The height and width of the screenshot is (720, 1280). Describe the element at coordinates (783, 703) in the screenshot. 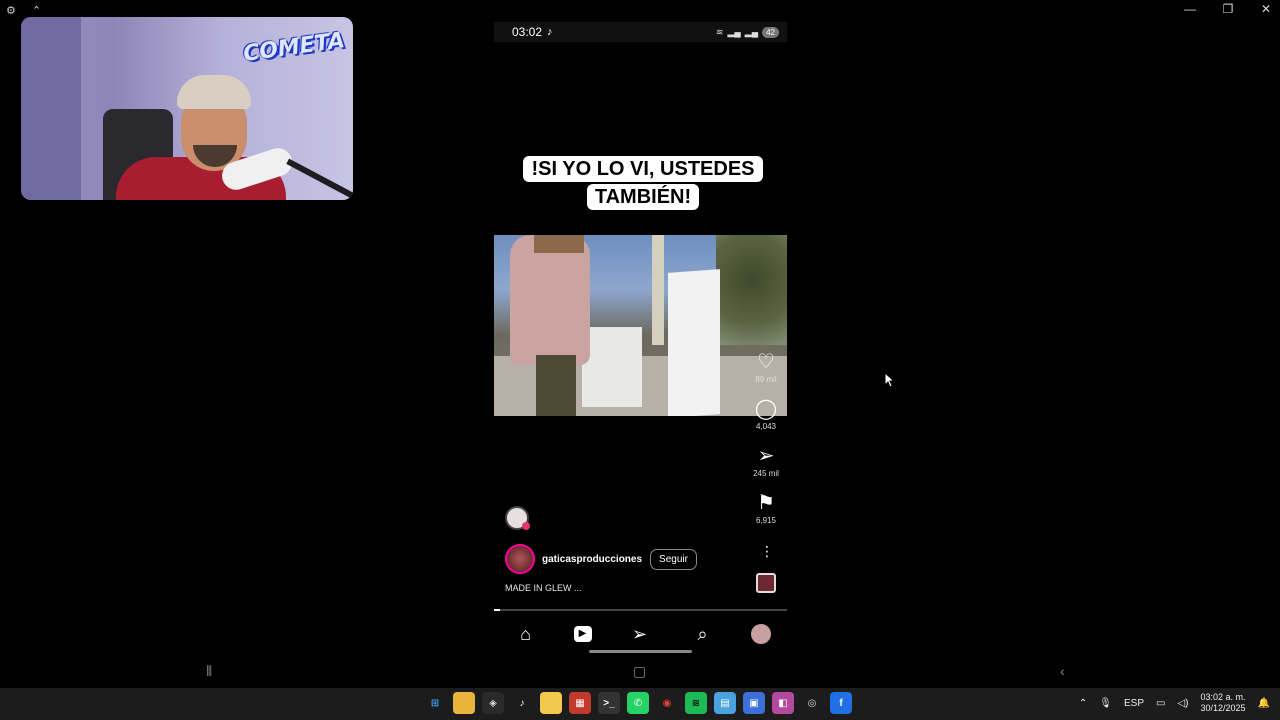

I see `app-icon-3: ◧` at that location.